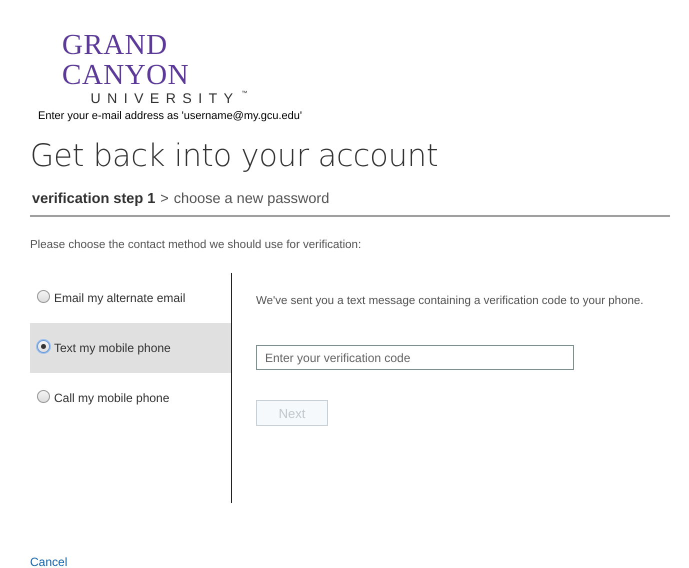  What do you see at coordinates (130, 348) in the screenshot?
I see `contact-method-option: Text my mobile phone` at bounding box center [130, 348].